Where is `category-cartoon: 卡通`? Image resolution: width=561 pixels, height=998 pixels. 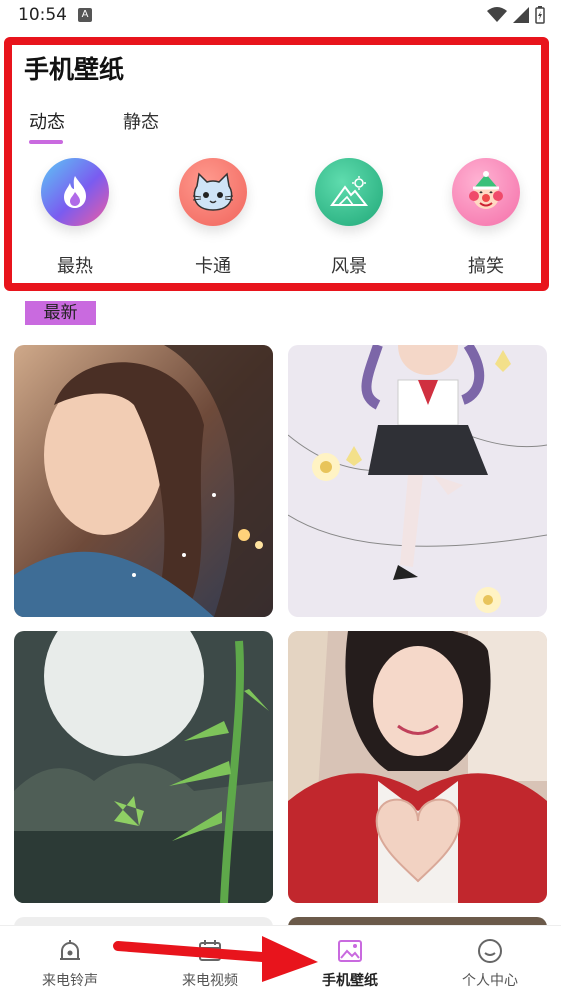
category-cartoon: 卡通 is located at coordinates (213, 218).